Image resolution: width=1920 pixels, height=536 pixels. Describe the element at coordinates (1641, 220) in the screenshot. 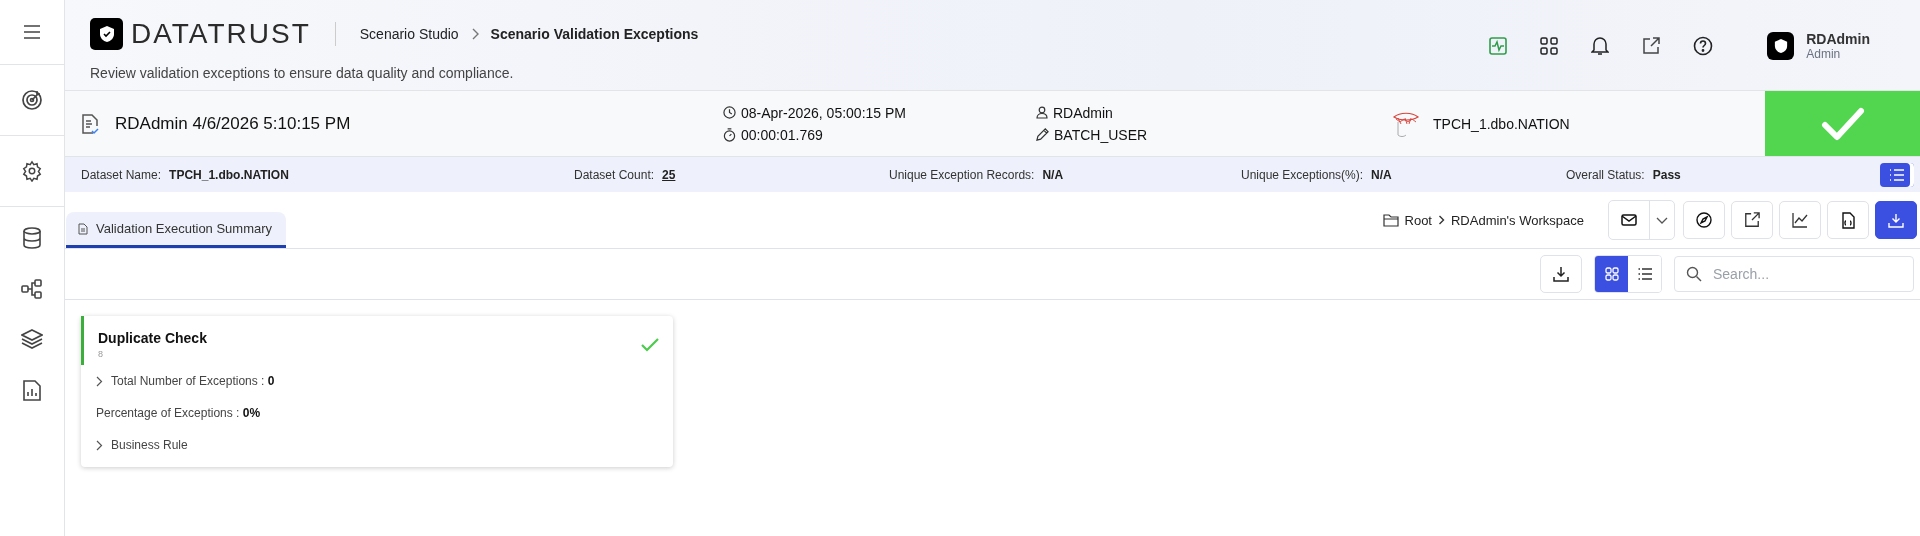

I see `email-split-button` at that location.